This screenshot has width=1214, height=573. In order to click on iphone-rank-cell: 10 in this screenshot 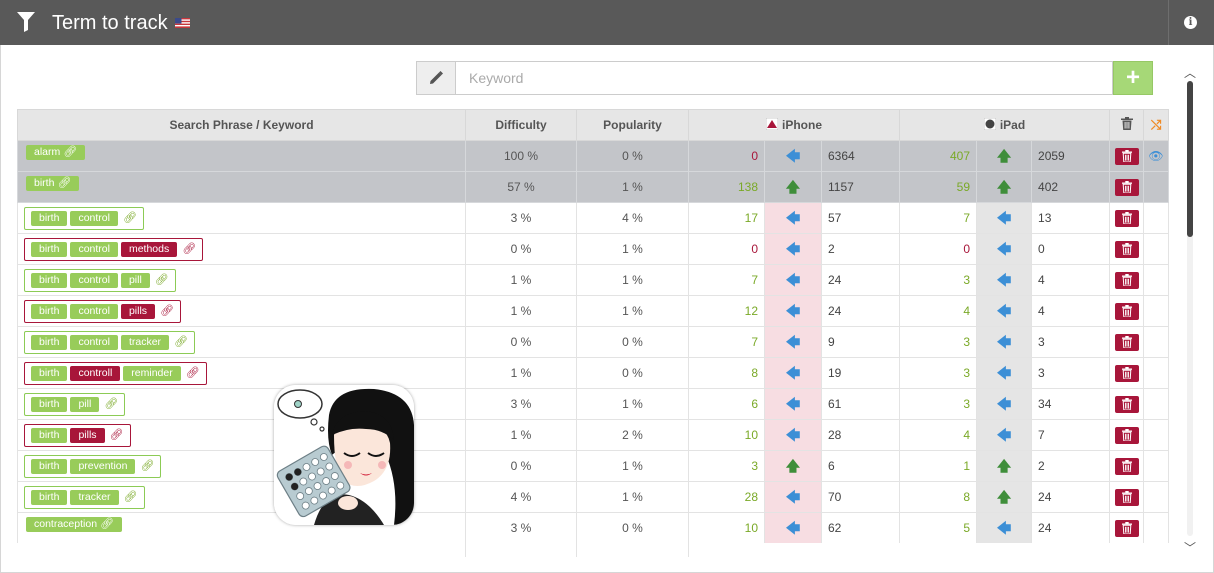, I will do `click(726, 527)`.